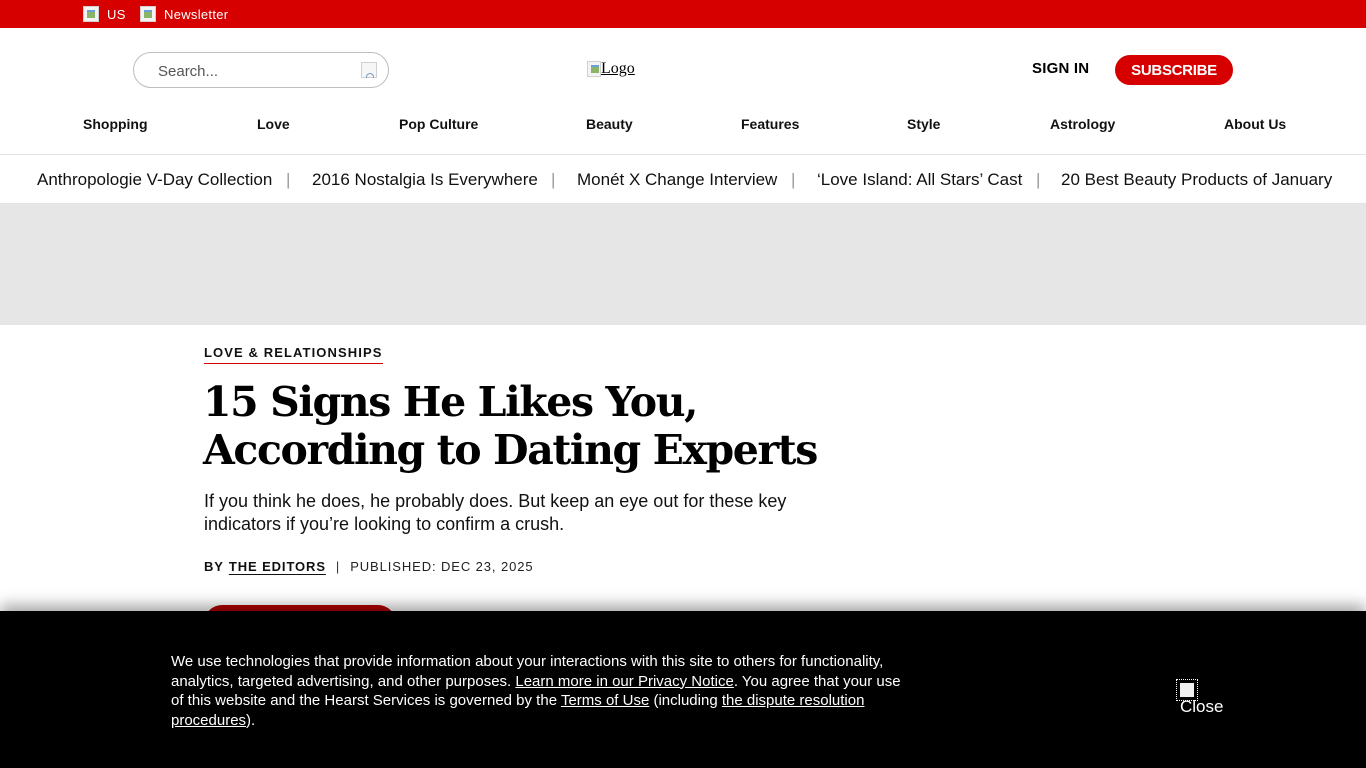 Image resolution: width=1366 pixels, height=768 pixels. Describe the element at coordinates (1202, 706) in the screenshot. I see `close-label: Close` at that location.